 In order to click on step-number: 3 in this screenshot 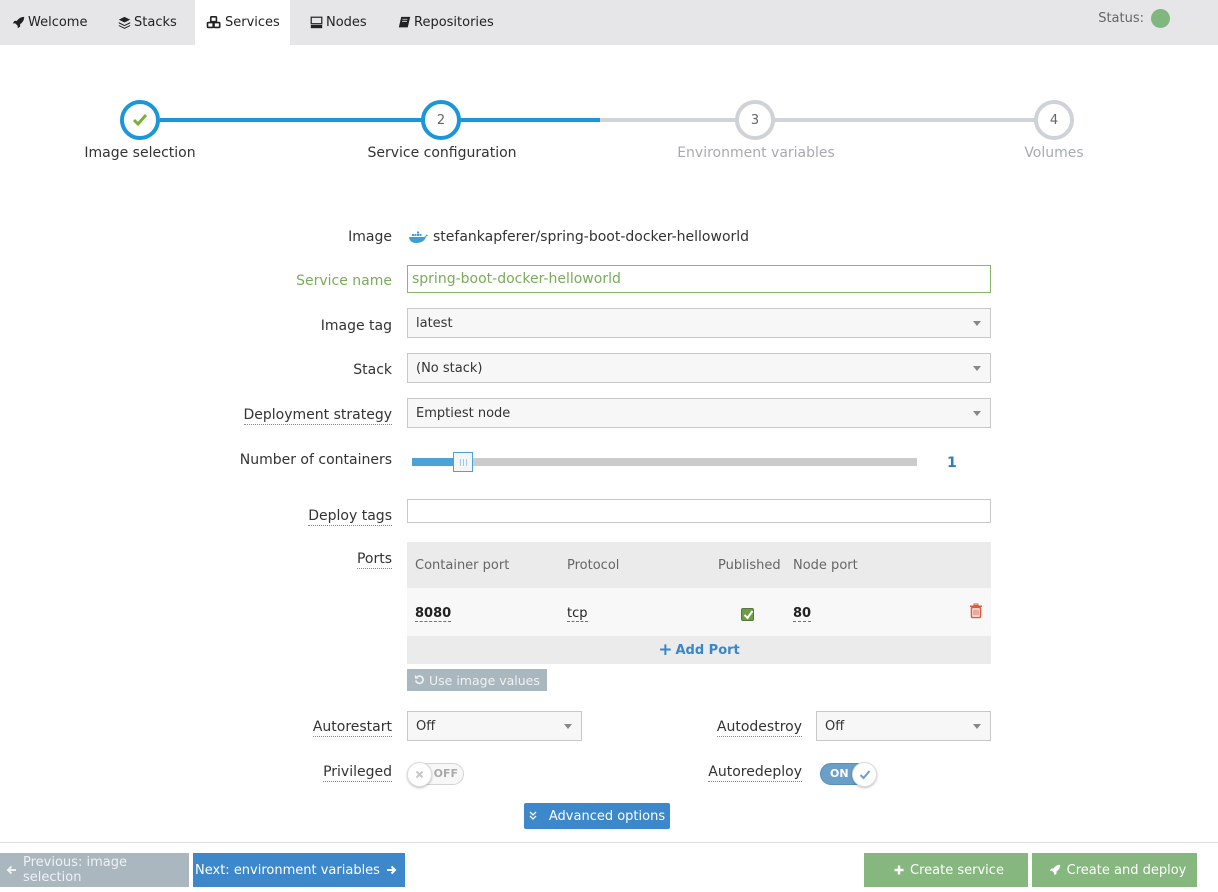, I will do `click(755, 120)`.